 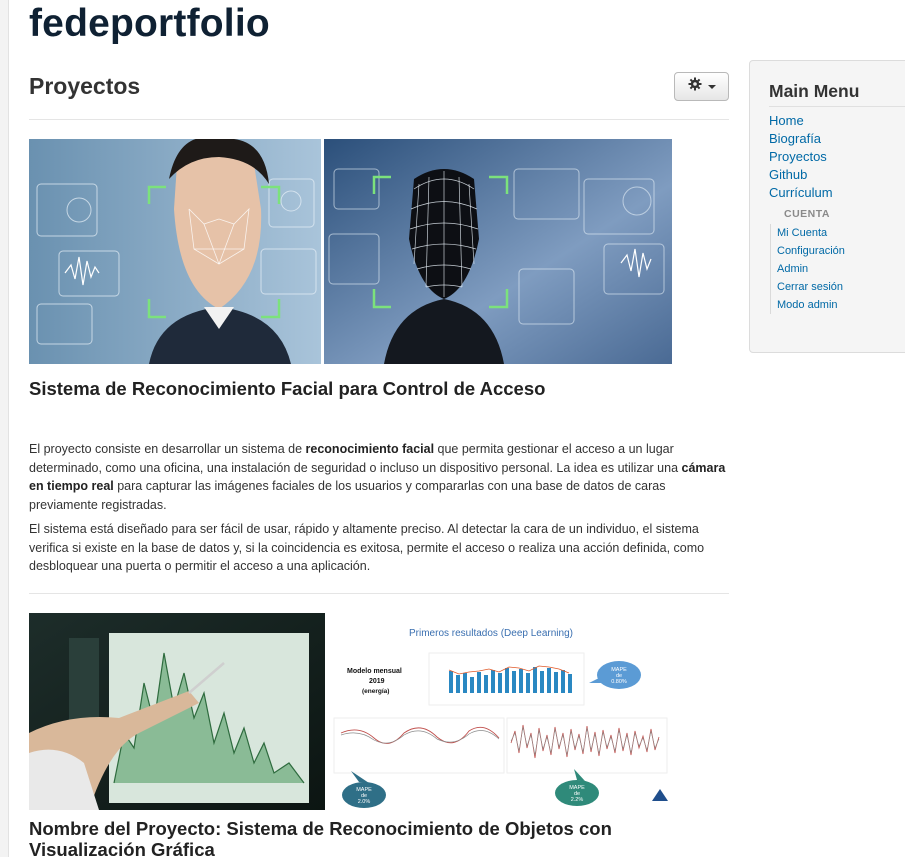 What do you see at coordinates (711, 86) in the screenshot?
I see `chevron-down-icon` at bounding box center [711, 86].